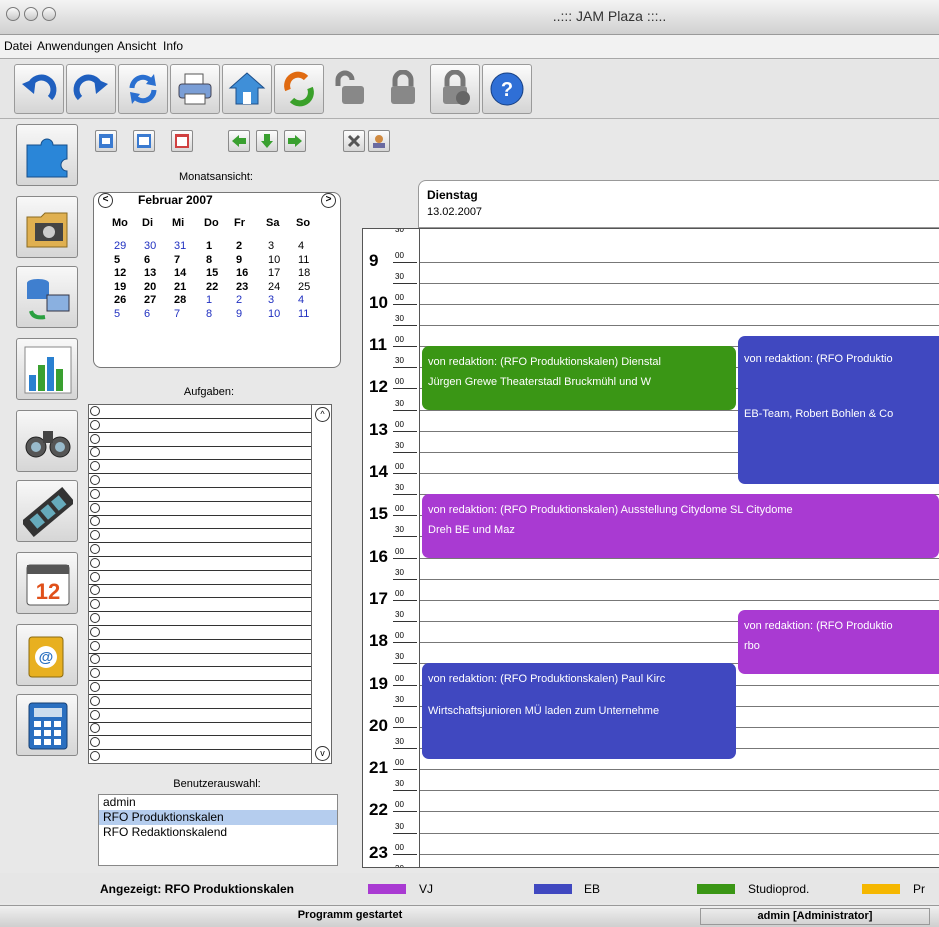  What do you see at coordinates (47, 583) in the screenshot?
I see `sidebar-button-calendar: 12` at bounding box center [47, 583].